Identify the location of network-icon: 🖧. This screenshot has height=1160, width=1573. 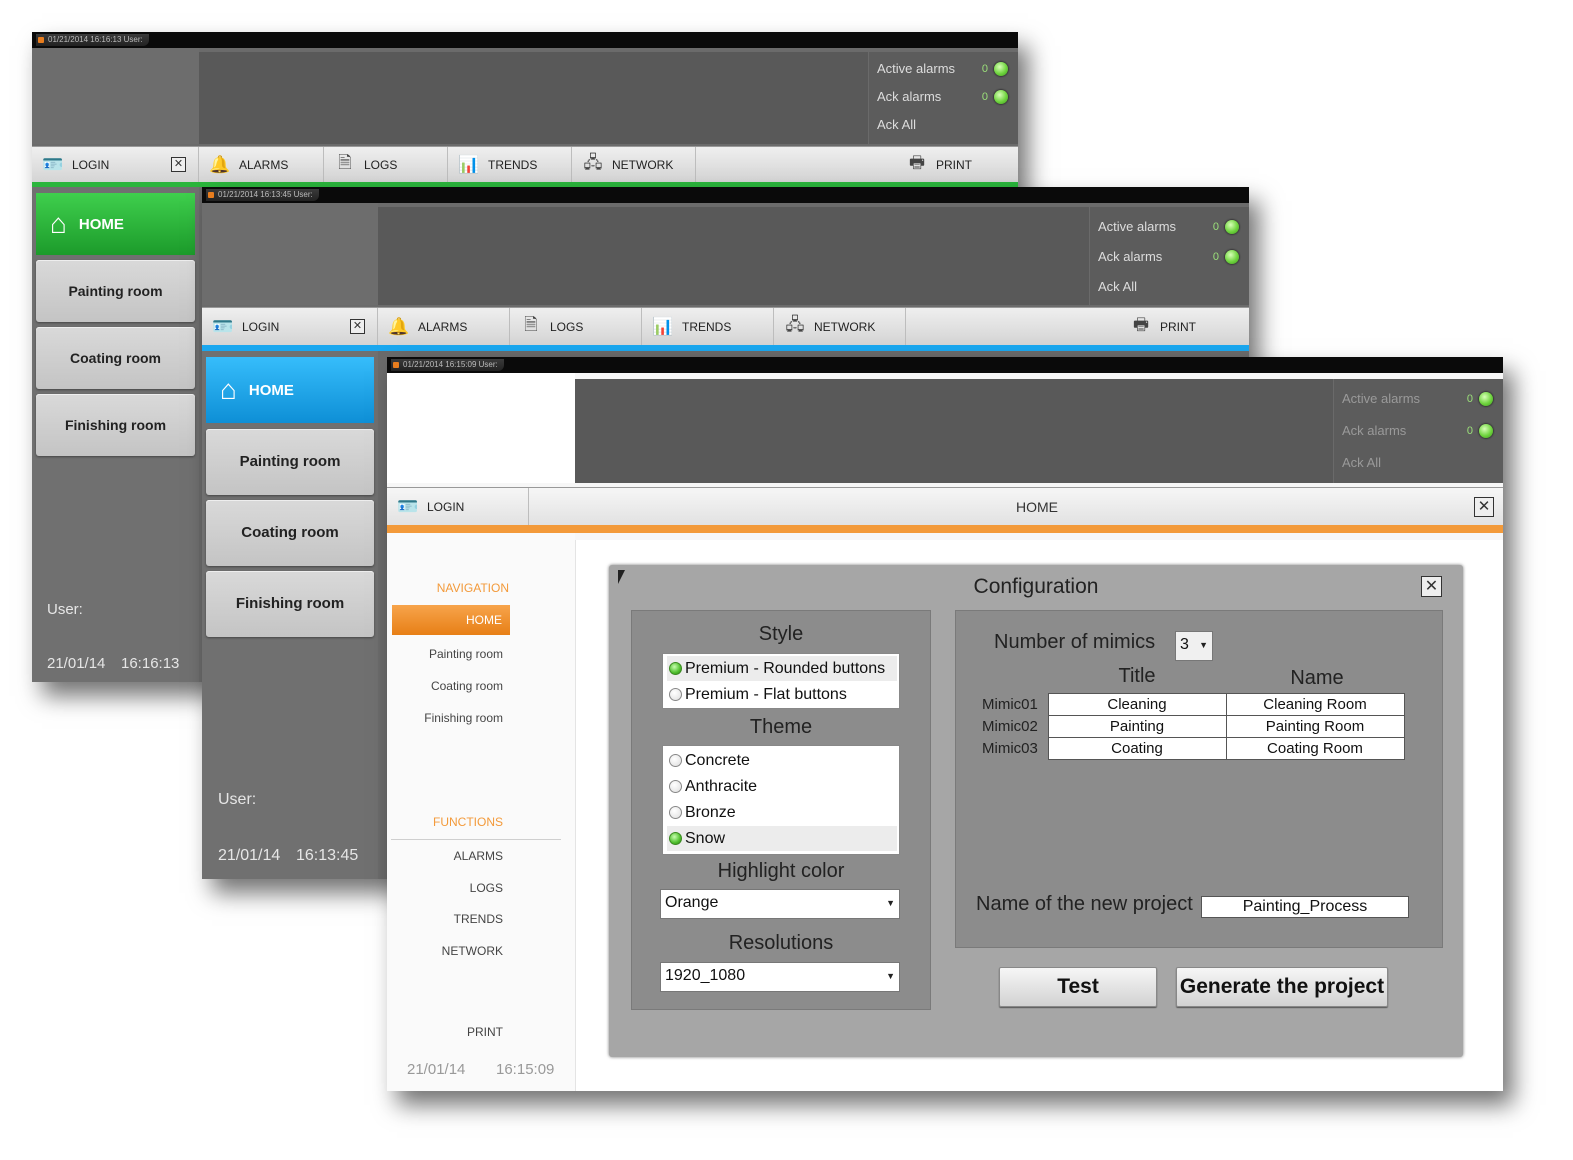
(593, 162).